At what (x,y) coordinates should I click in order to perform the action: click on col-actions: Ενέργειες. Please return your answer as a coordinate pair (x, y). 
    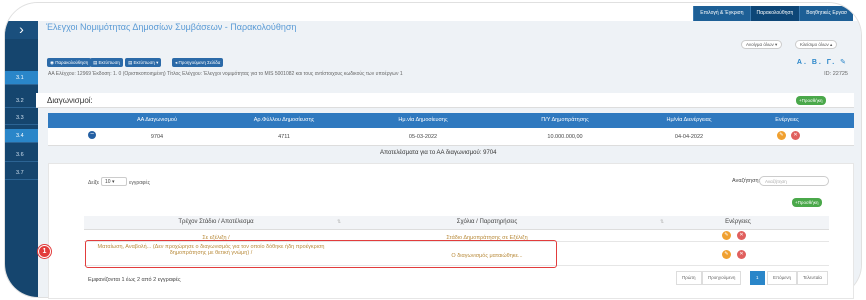
    Looking at the image, I should click on (787, 120).